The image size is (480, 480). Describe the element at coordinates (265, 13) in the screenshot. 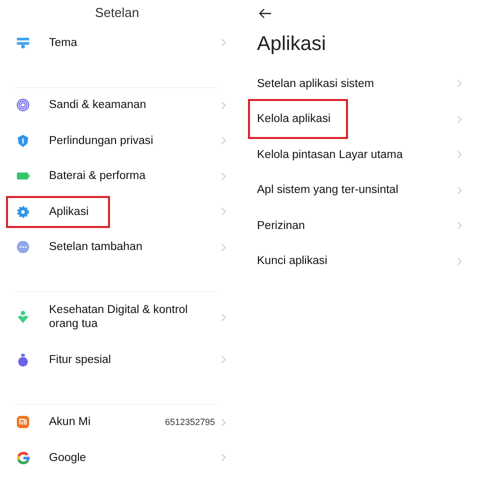

I see `back-arrow-icon` at that location.